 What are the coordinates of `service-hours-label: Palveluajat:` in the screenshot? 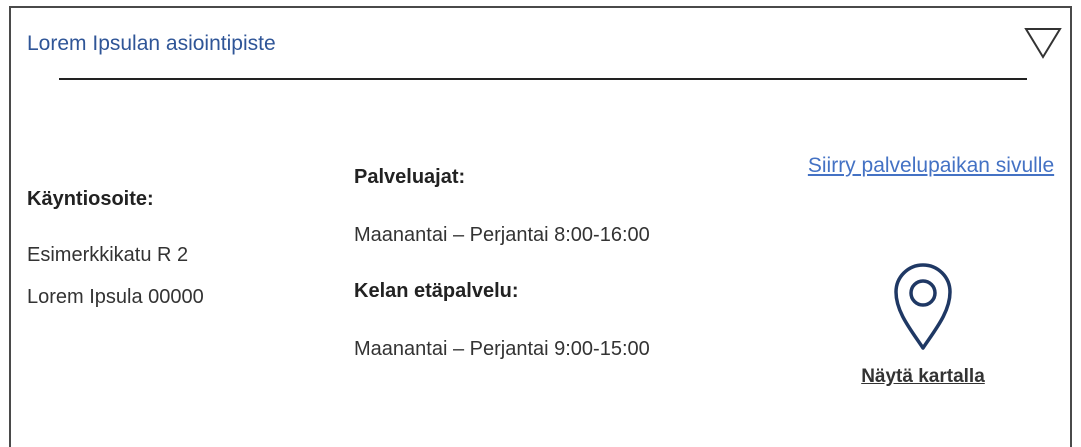 It's located at (410, 177).